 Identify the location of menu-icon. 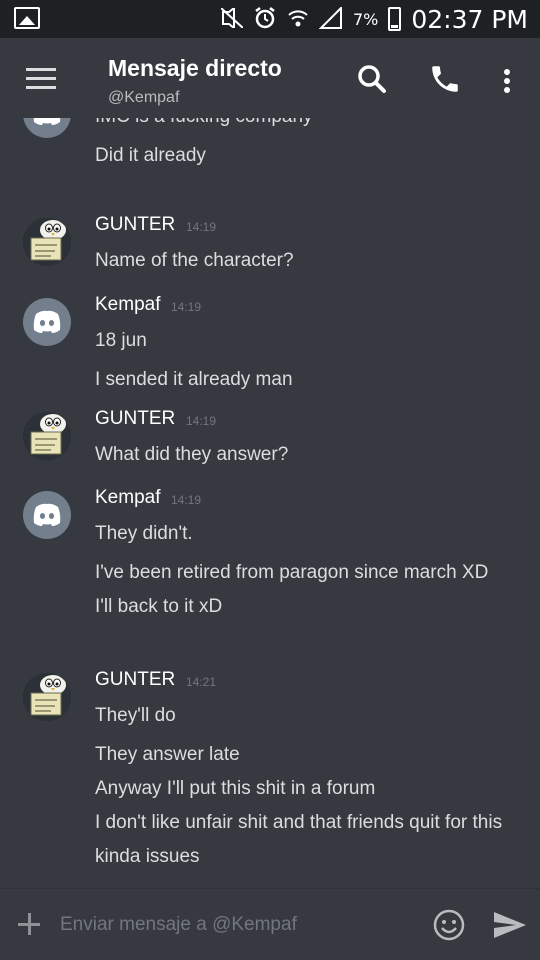
(41, 79).